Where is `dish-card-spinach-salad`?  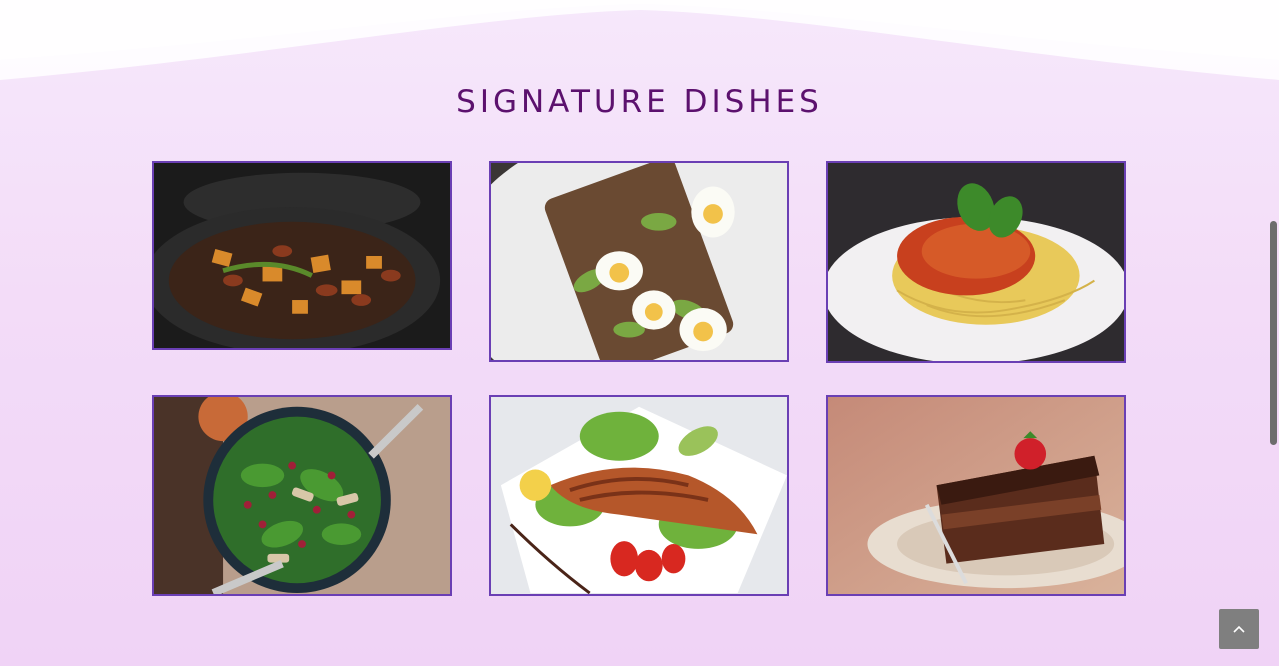 dish-card-spinach-salad is located at coordinates (302, 495).